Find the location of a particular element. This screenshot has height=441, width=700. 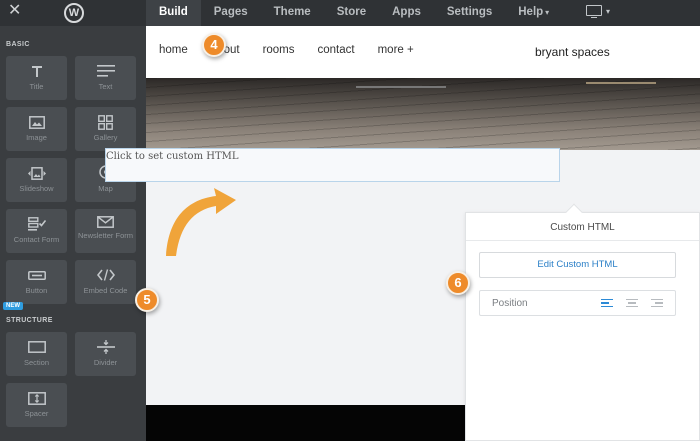

element-button-label: Button is located at coordinates (36, 290).